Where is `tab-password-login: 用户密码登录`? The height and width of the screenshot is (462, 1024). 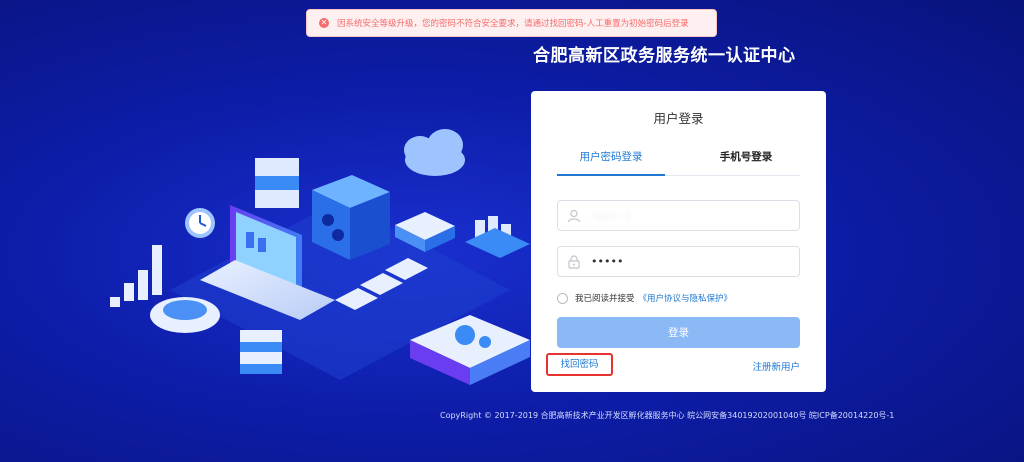 tab-password-login: 用户密码登录 is located at coordinates (611, 156).